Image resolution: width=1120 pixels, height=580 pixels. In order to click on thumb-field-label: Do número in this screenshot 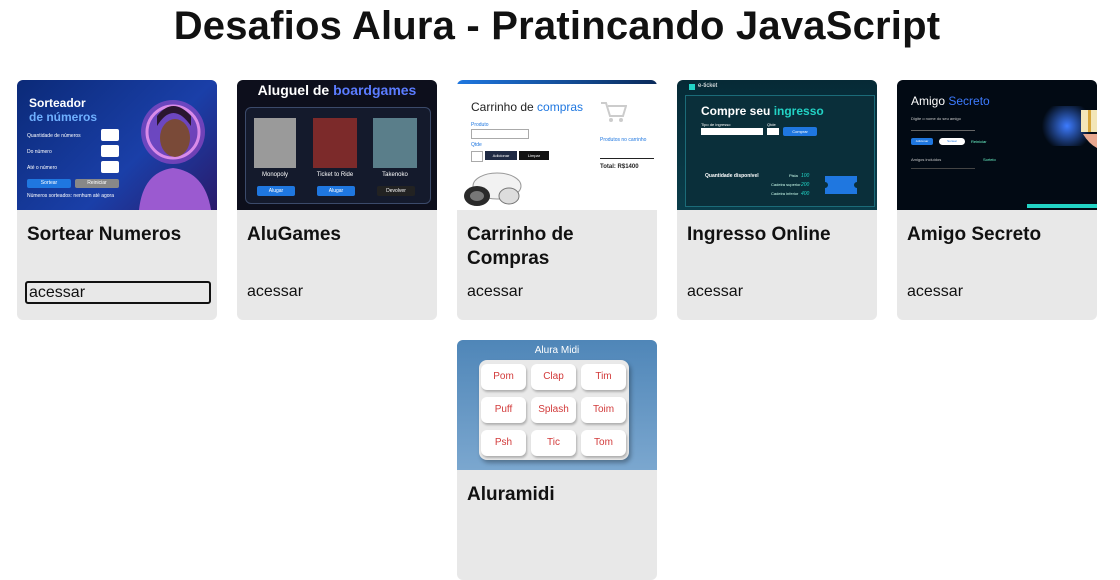, I will do `click(39, 152)`.